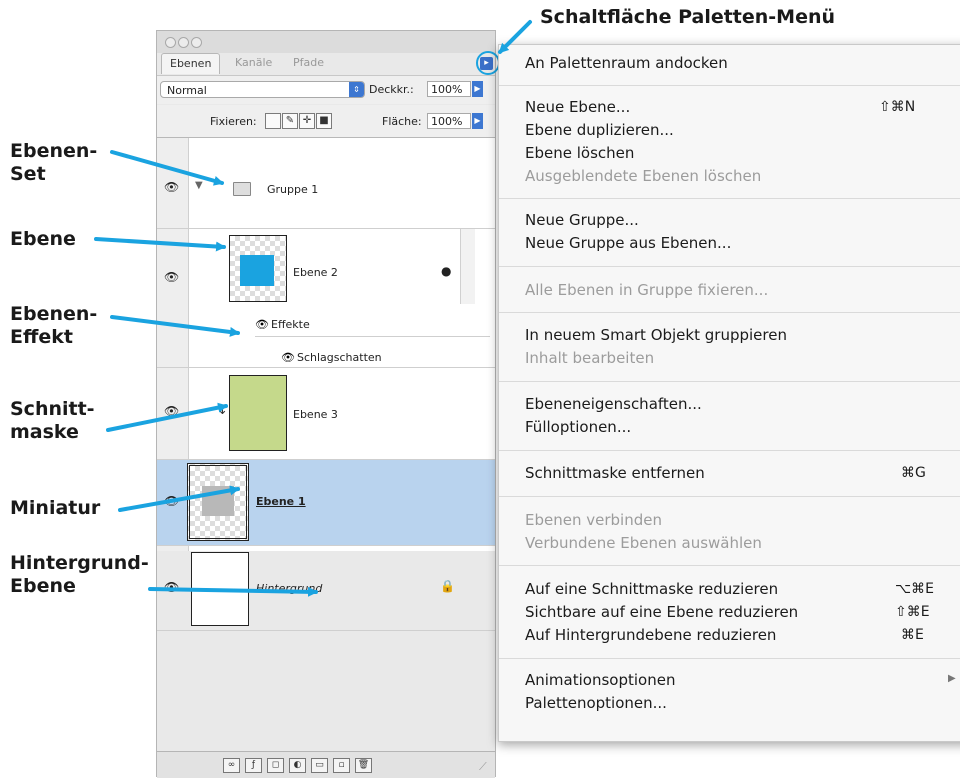  What do you see at coordinates (326, 289) in the screenshot?
I see `layer-row-ebene-2: 👁 Ebene 2 ● 👁 Effekte` at bounding box center [326, 289].